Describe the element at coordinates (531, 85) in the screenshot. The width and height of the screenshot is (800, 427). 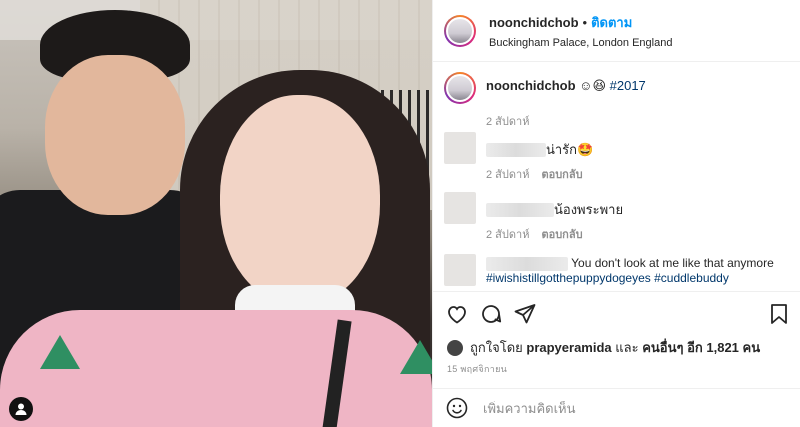
I see `caption-username: noonchidchob` at that location.